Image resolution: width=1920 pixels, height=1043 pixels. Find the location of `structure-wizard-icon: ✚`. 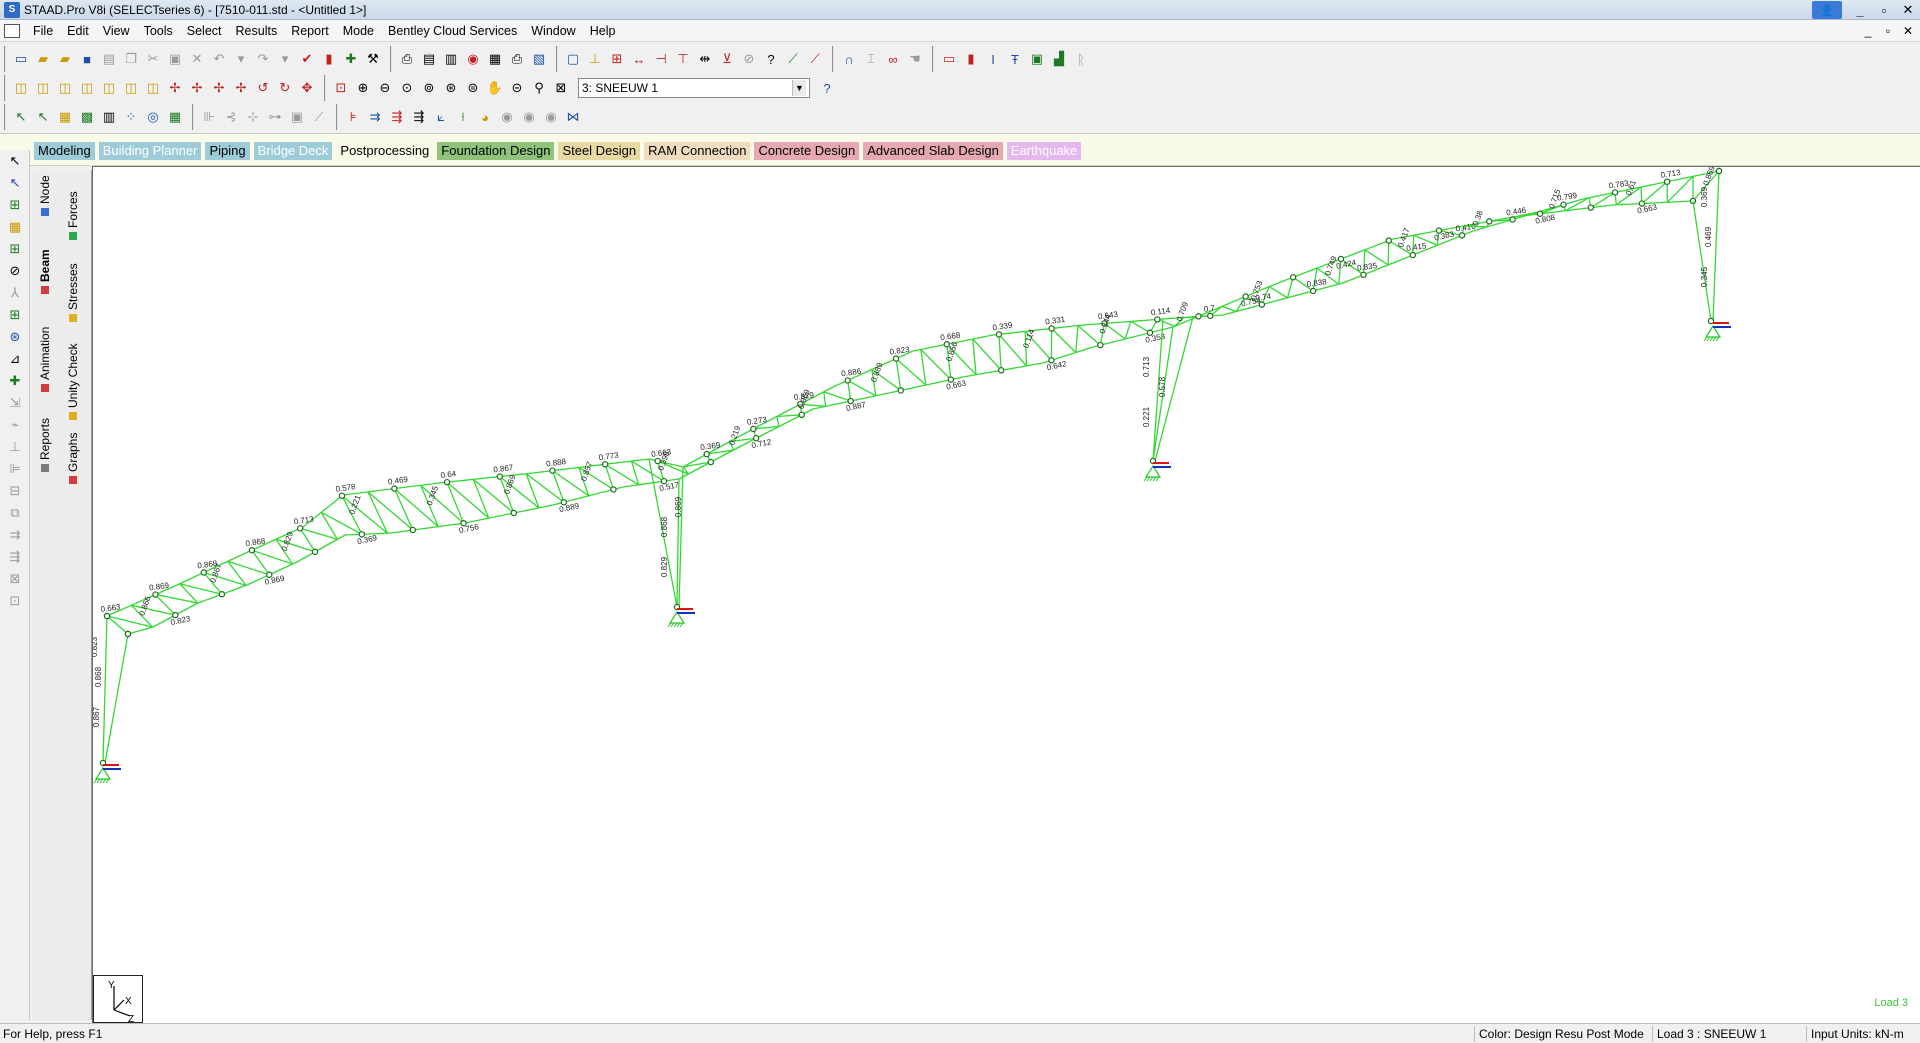

structure-wizard-icon: ✚ is located at coordinates (351, 59).